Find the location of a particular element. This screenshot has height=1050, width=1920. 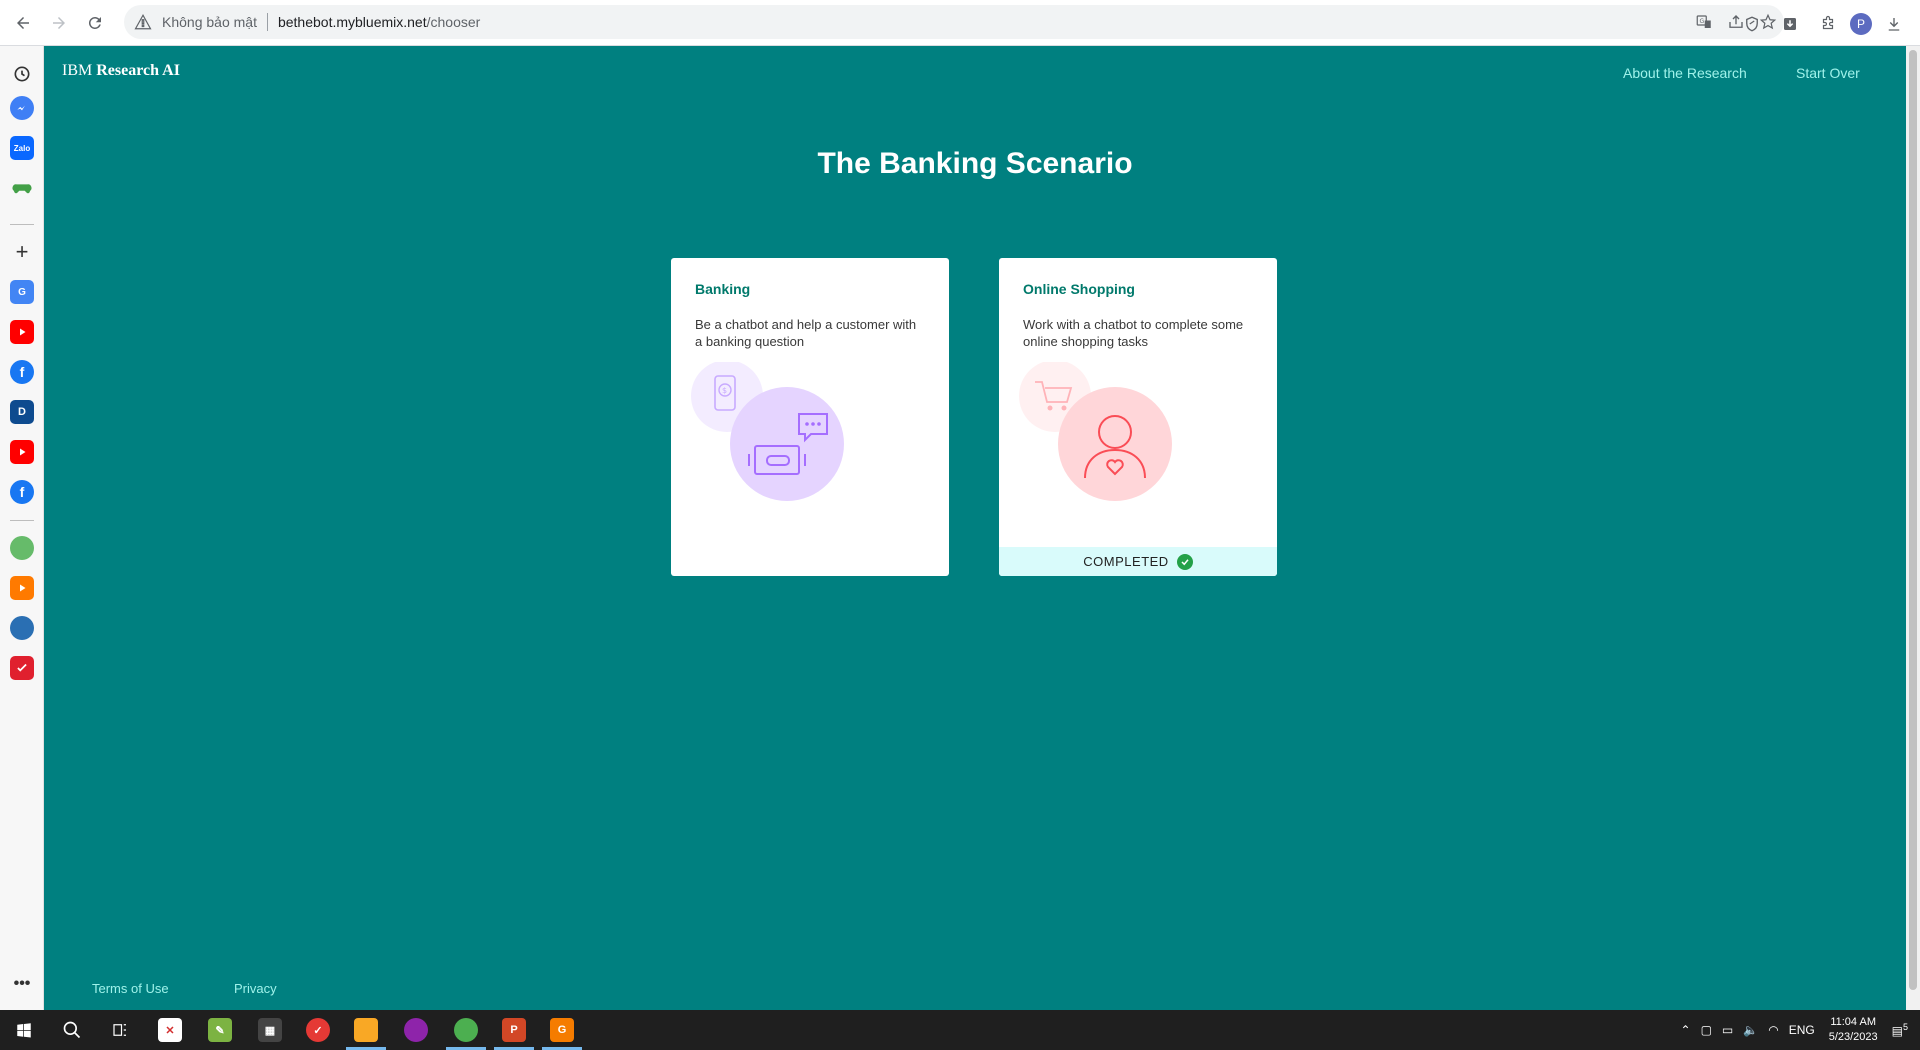

calculator-icon: ▦ is located at coordinates (270, 1030).